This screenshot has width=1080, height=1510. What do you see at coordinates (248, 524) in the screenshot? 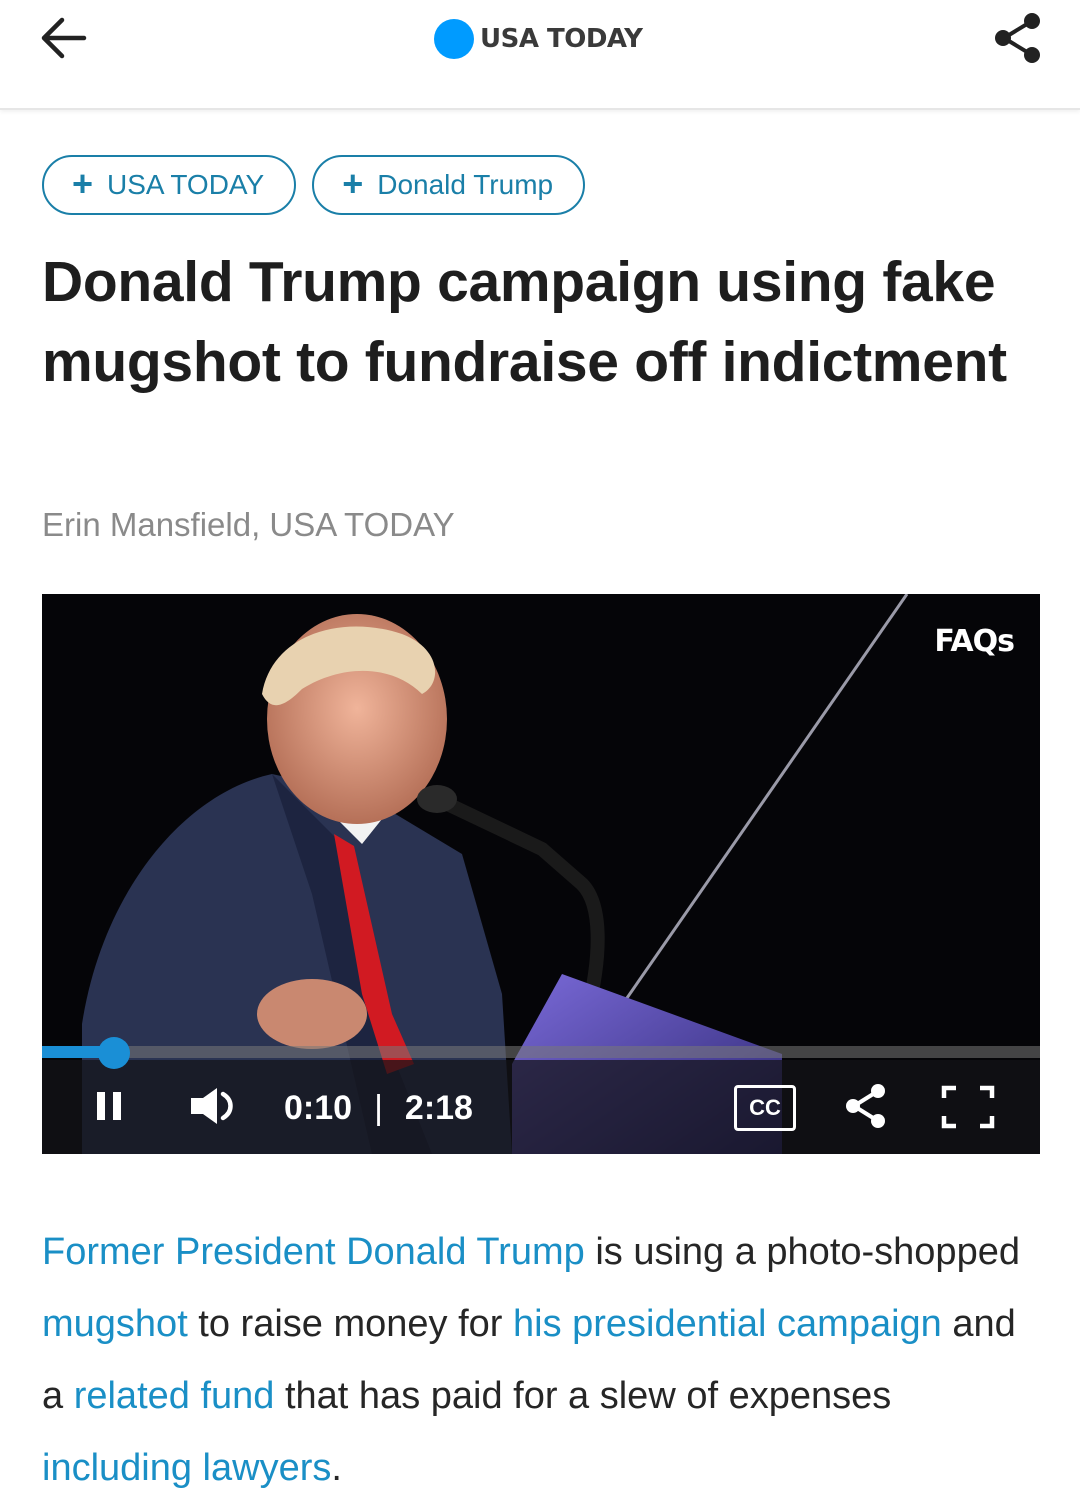
I see `article-byline: Erin Mansfield, USA TODAY` at bounding box center [248, 524].